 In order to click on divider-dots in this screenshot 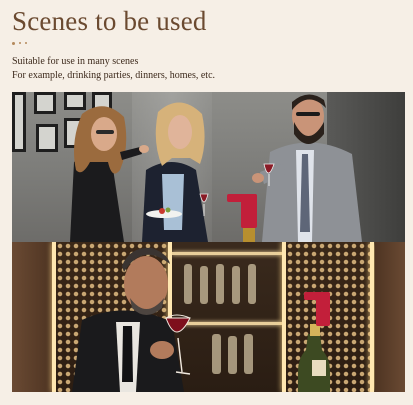, I will do `click(19, 43)`.